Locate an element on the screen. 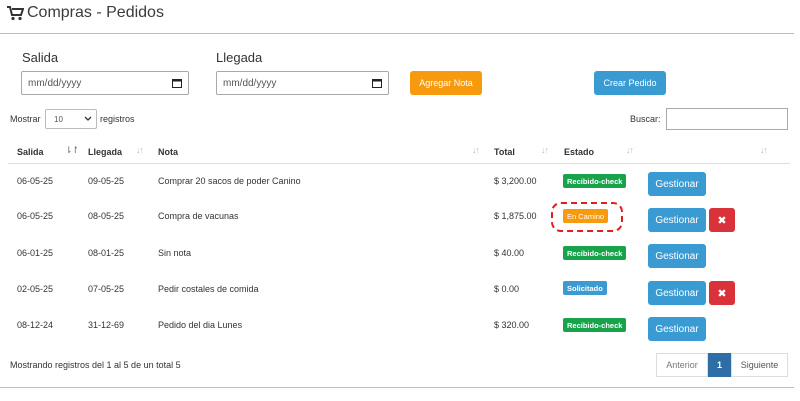  search-label: Buscar: is located at coordinates (645, 119).